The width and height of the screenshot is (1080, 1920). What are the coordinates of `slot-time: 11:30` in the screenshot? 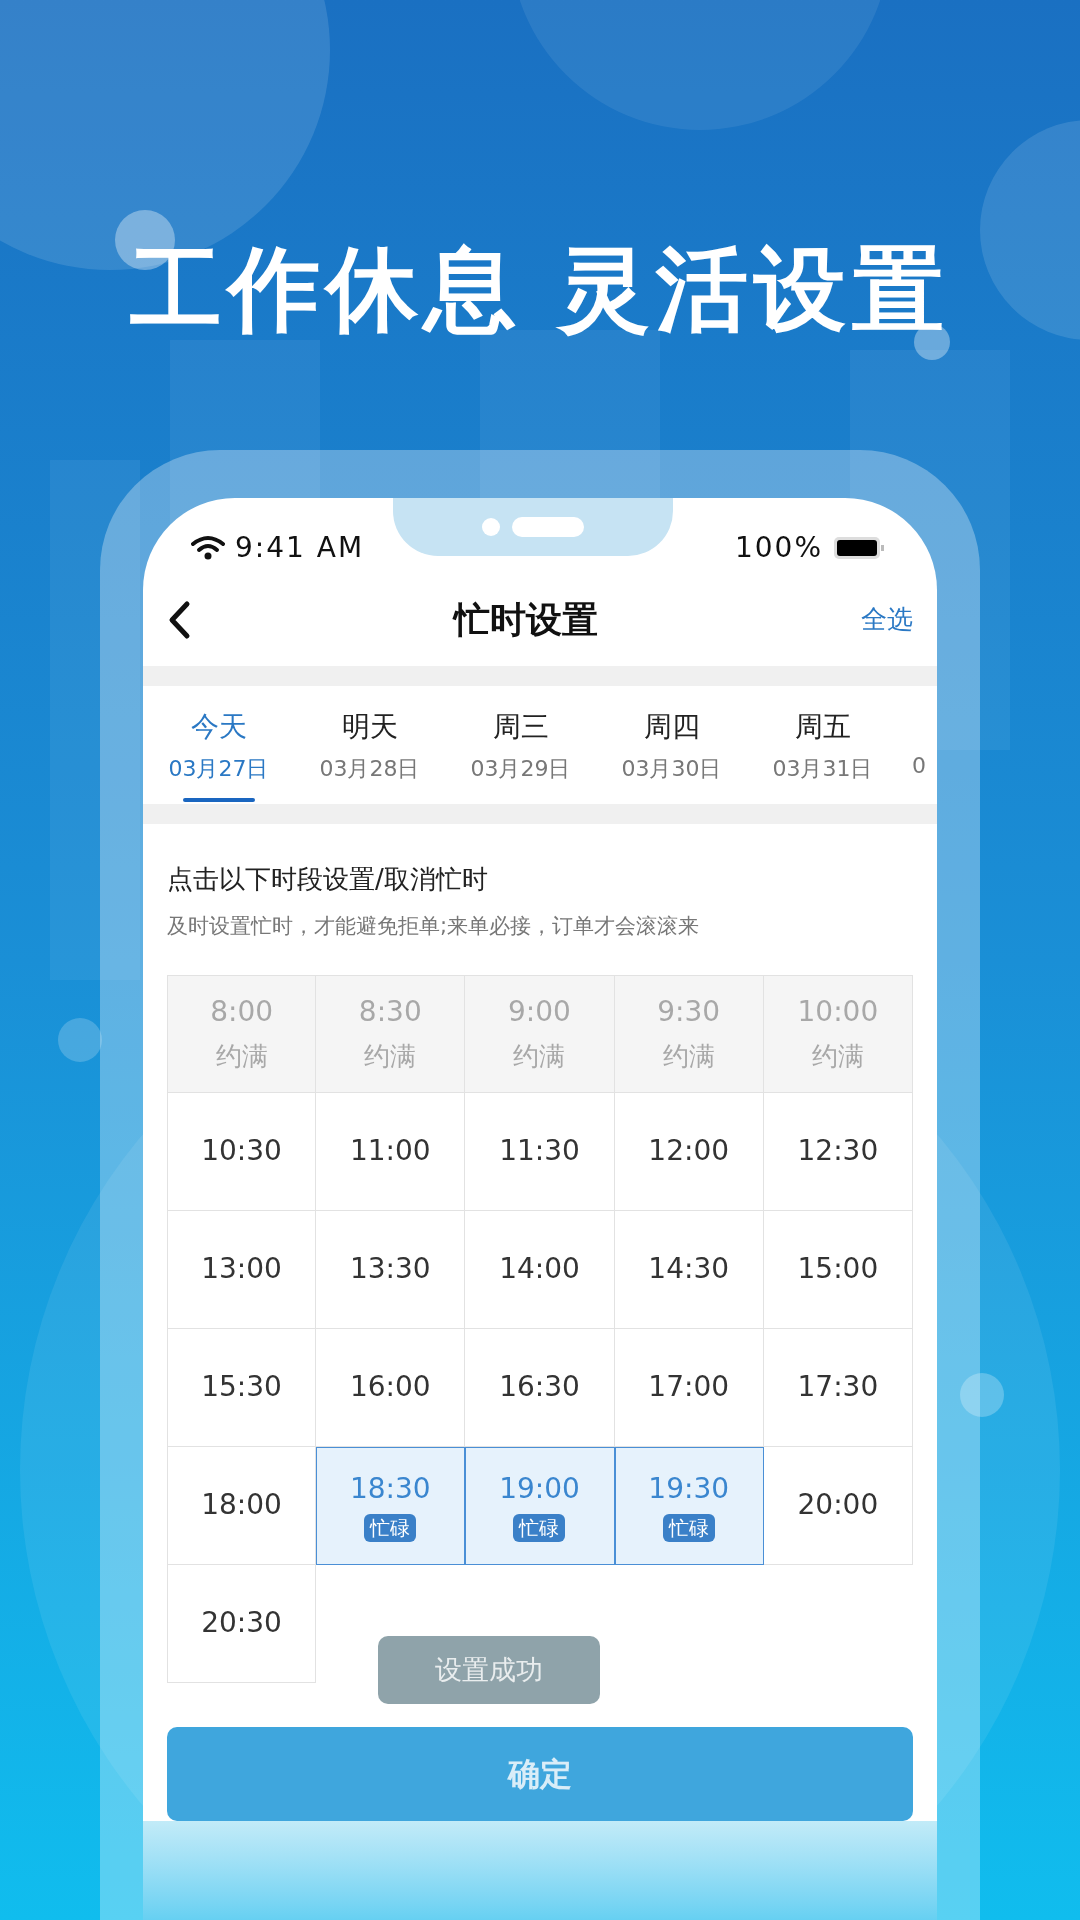 It's located at (539, 1151).